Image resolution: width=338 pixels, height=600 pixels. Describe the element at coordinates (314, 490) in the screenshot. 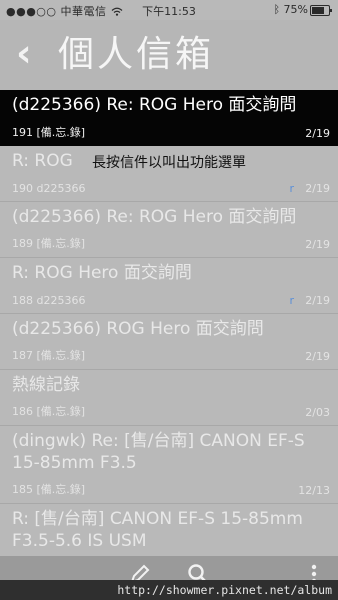

I see `message-date: 12/13` at that location.